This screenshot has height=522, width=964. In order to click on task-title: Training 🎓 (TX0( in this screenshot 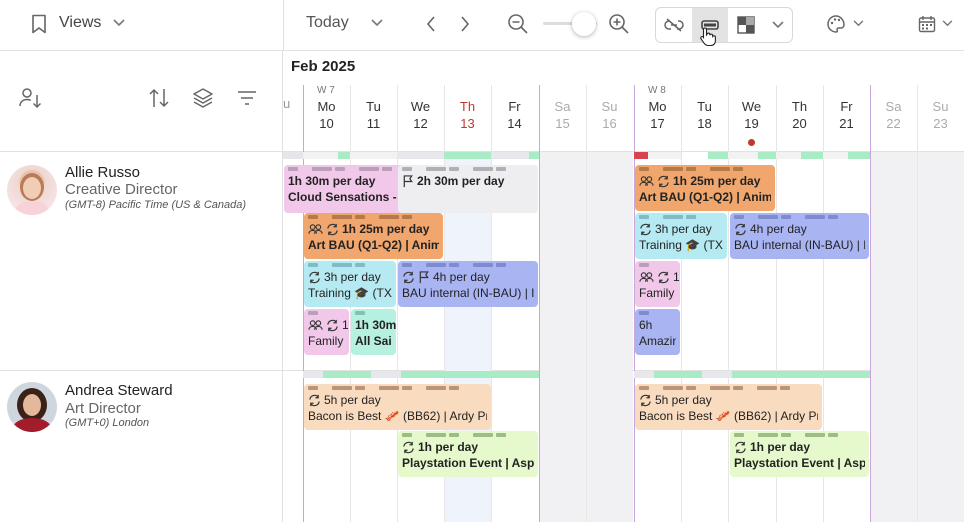, I will do `click(681, 245)`.